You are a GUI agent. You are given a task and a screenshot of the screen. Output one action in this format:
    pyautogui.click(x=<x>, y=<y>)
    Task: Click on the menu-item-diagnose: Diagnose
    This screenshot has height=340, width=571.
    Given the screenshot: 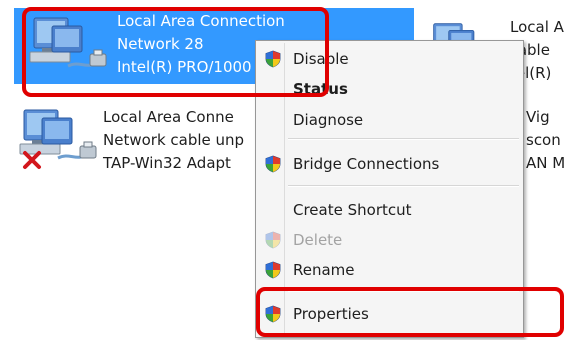 What is the action you would take?
    pyautogui.click(x=389, y=120)
    